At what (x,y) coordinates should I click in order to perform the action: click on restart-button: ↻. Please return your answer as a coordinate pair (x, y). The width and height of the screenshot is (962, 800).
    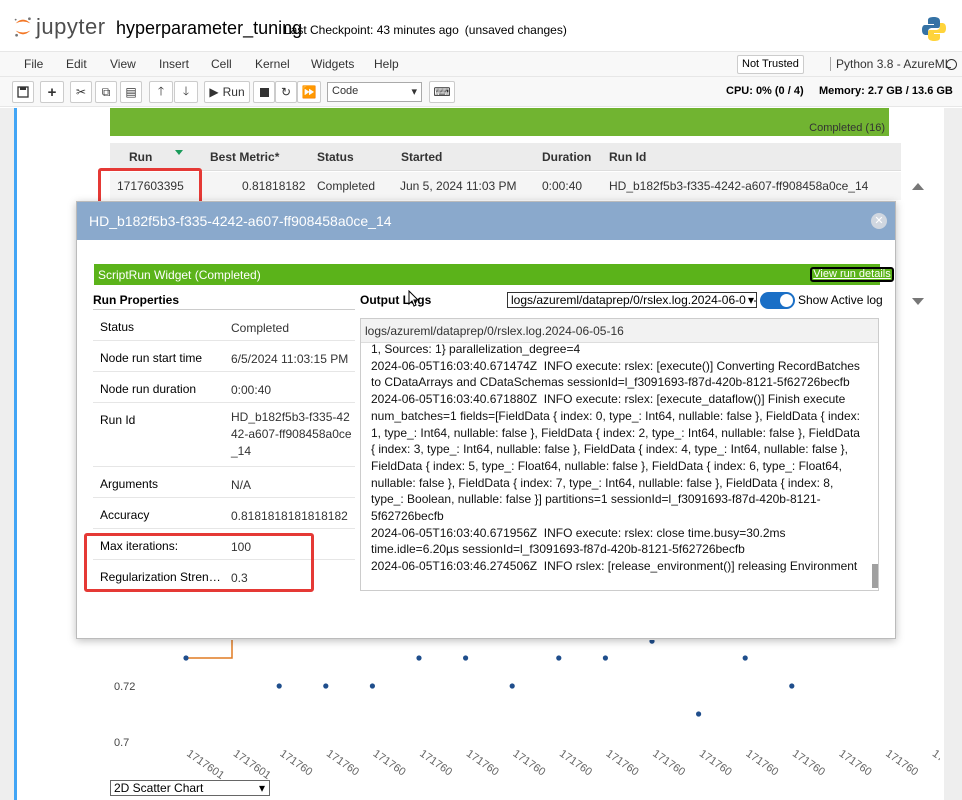
    Looking at the image, I should click on (286, 92).